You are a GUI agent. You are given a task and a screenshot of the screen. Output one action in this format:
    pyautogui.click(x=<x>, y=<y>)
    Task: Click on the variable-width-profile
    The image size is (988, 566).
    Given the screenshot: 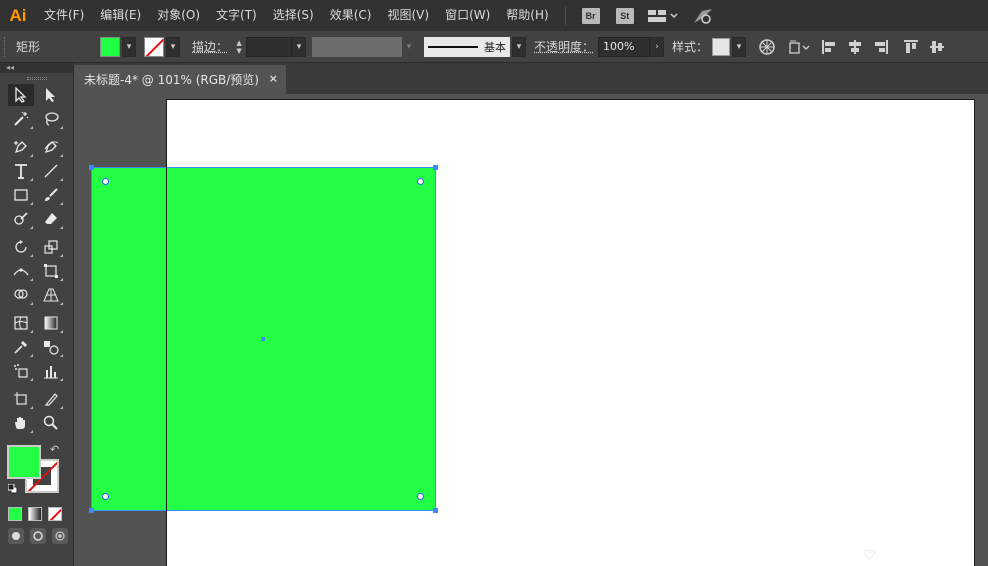 What is the action you would take?
    pyautogui.click(x=357, y=46)
    